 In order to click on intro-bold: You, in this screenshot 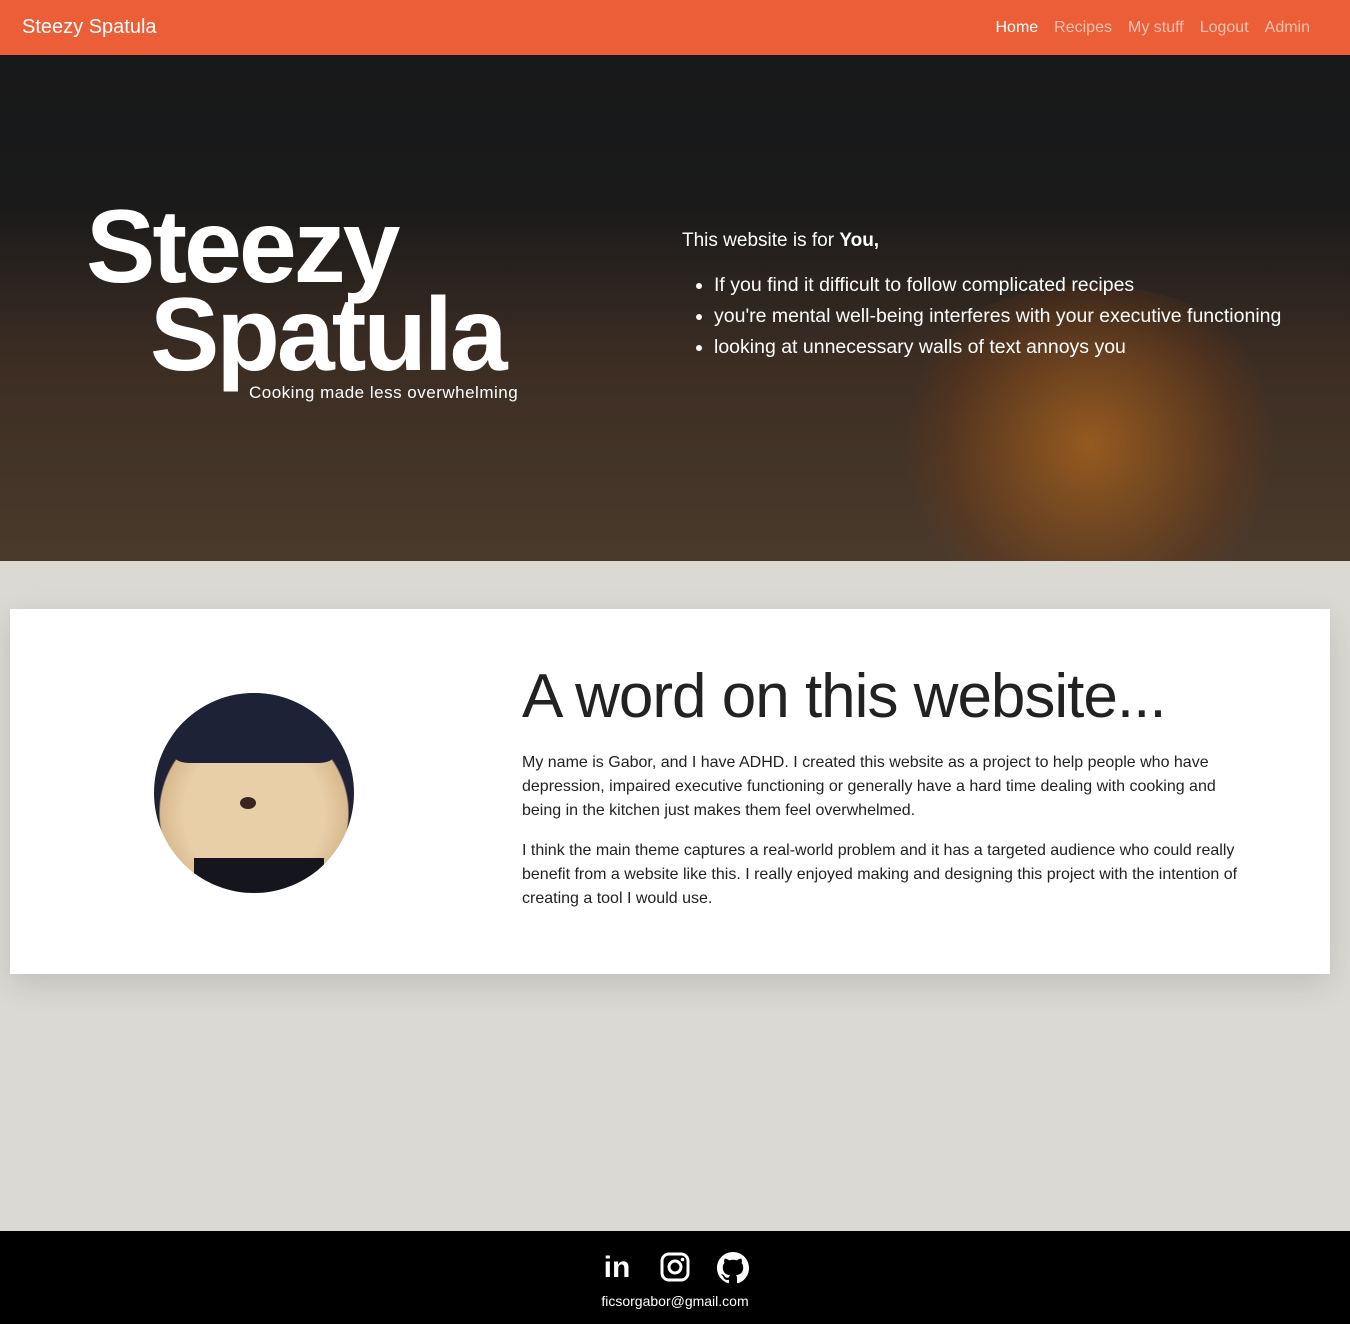, I will do `click(859, 240)`.